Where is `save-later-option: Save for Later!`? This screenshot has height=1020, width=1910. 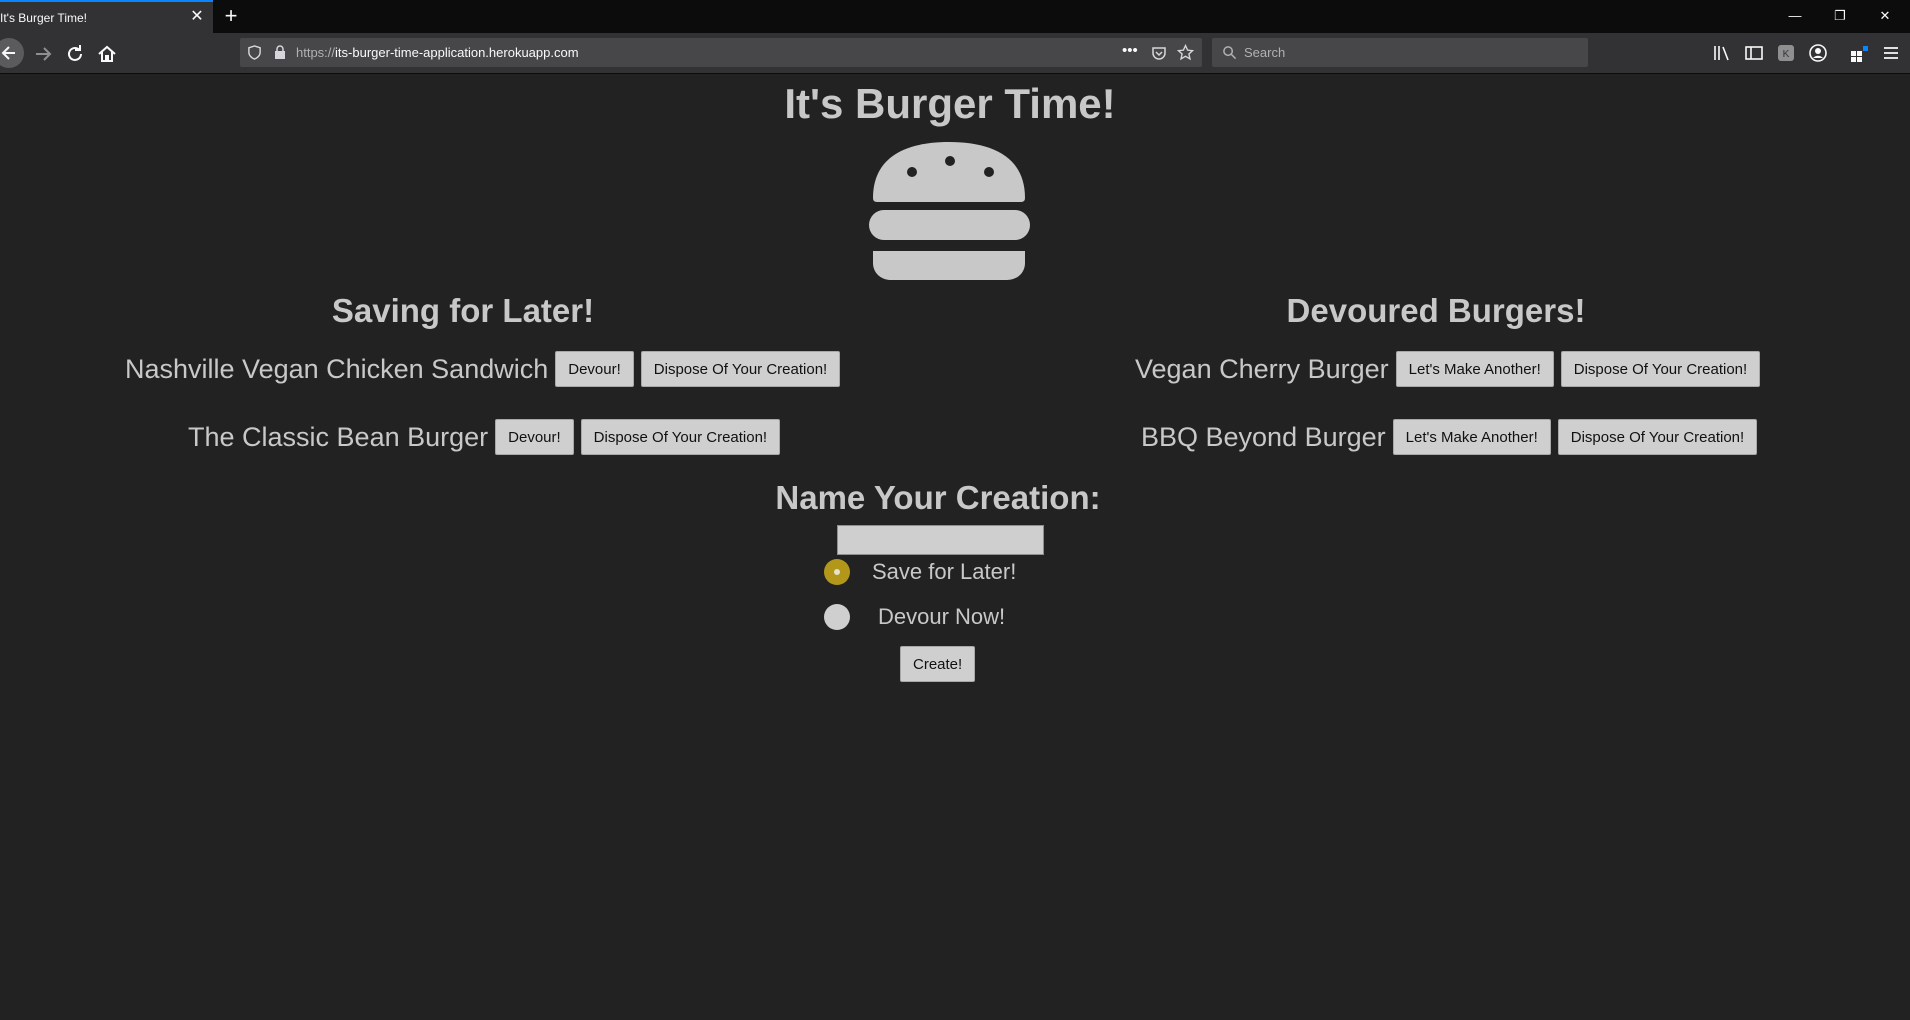 save-later-option: Save for Later! is located at coordinates (920, 572).